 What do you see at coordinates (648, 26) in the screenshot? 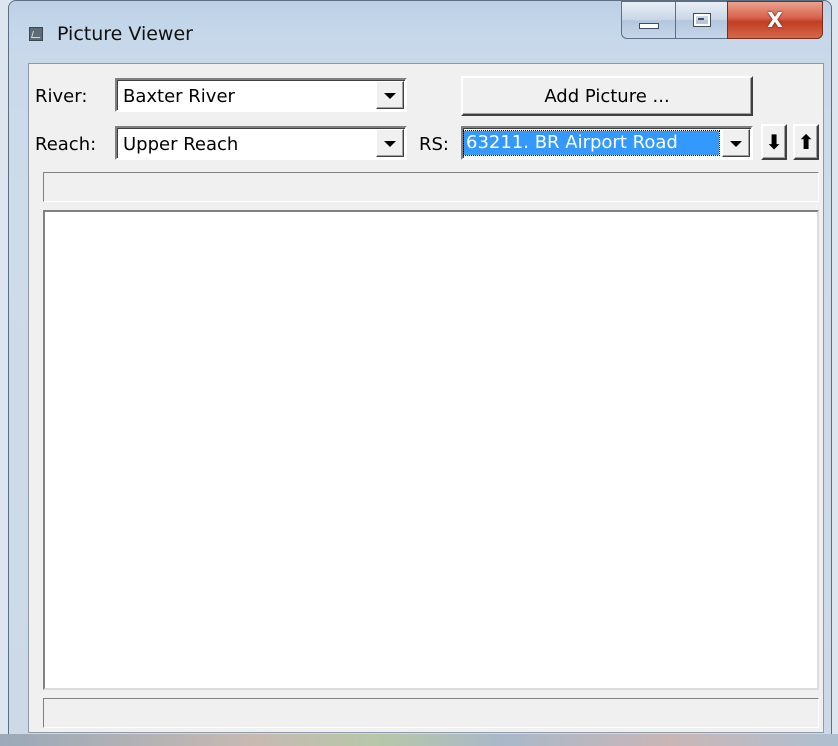
I see `minimize-icon` at bounding box center [648, 26].